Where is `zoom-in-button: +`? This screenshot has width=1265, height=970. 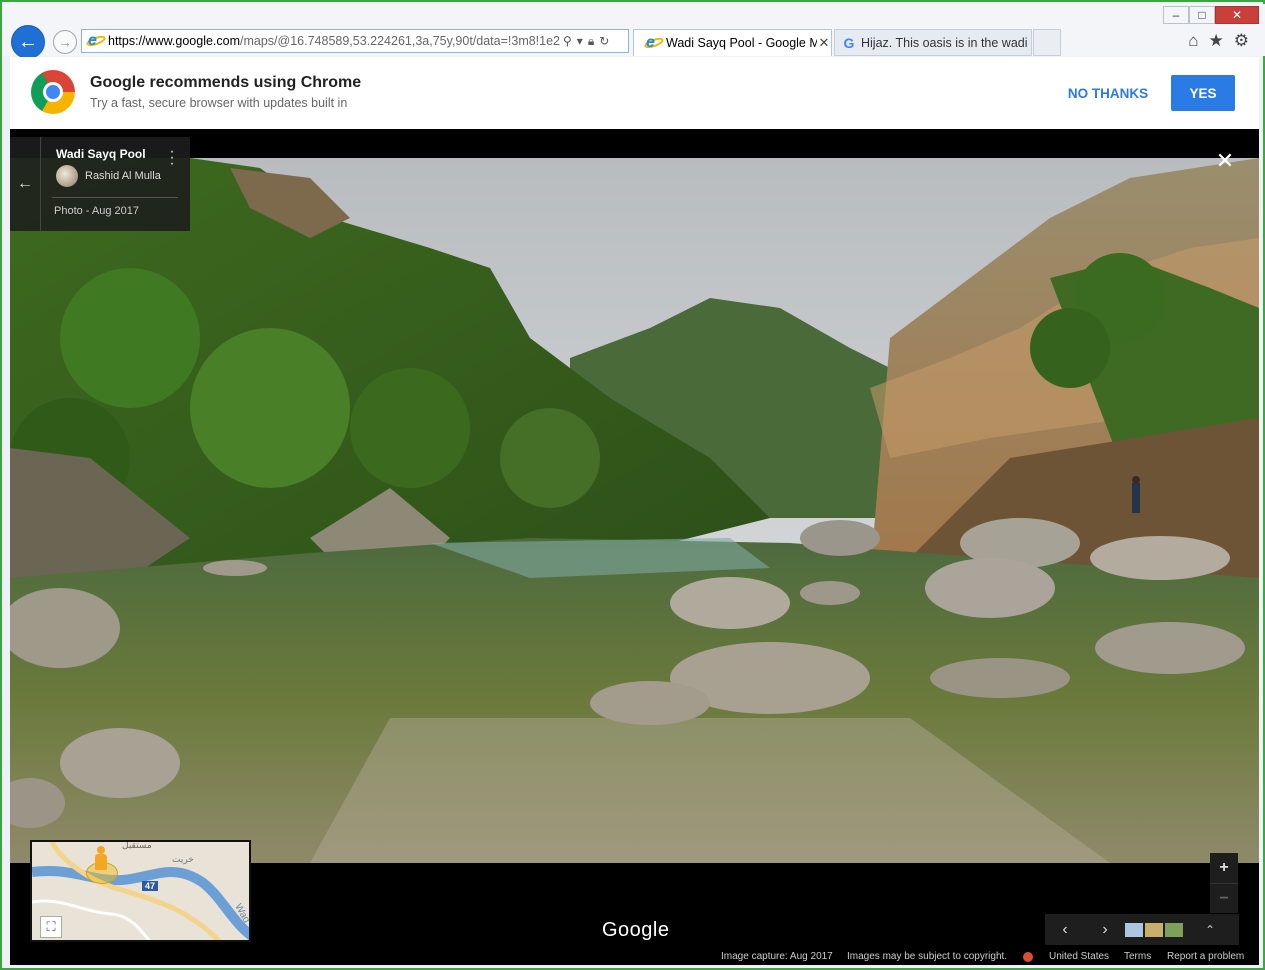 zoom-in-button: + is located at coordinates (1224, 868).